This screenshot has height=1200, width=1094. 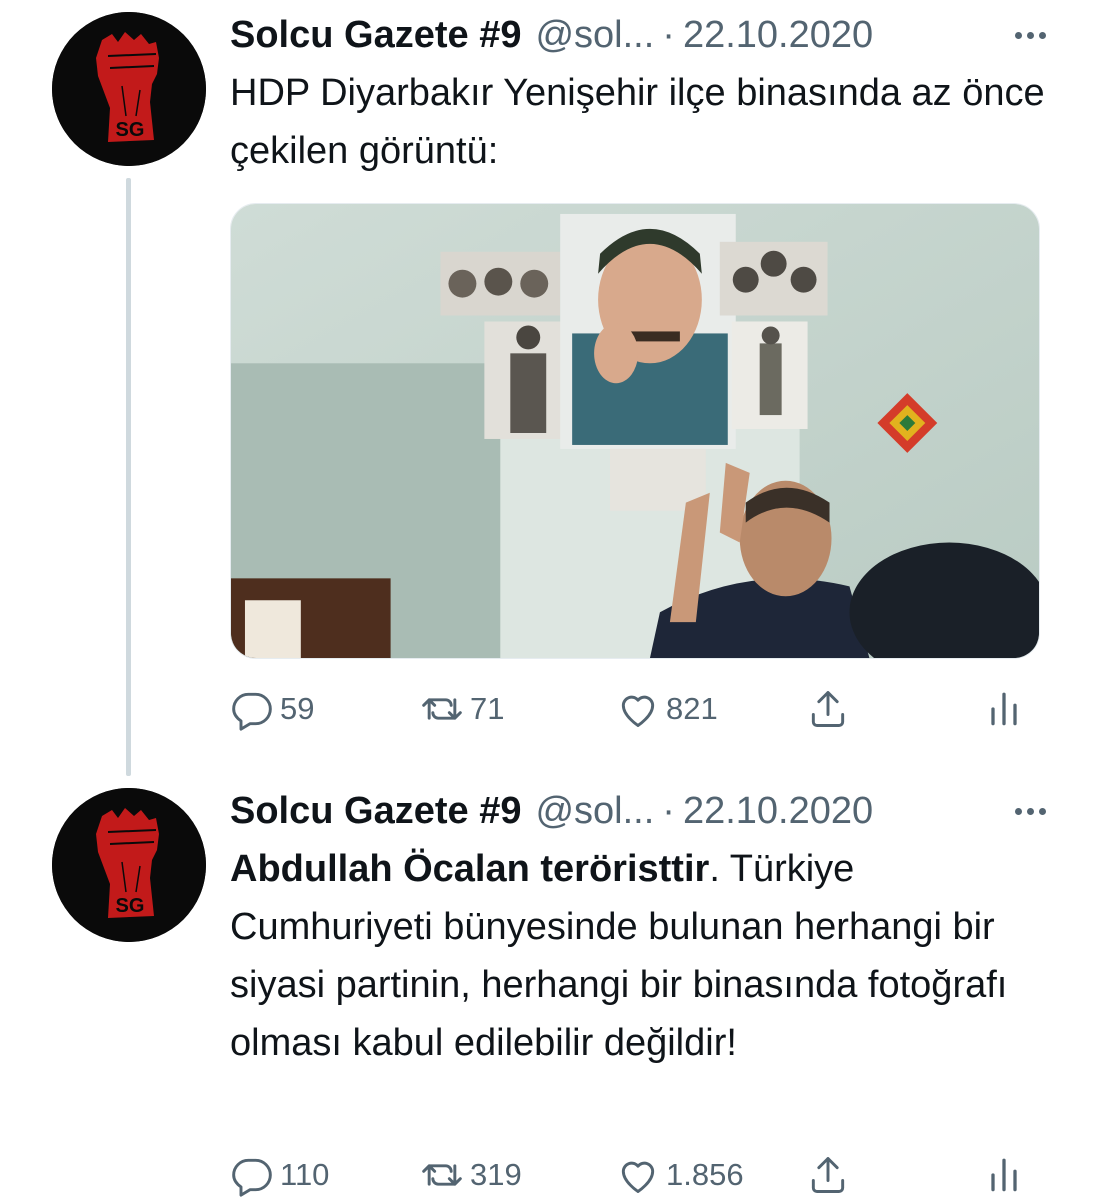 I want to click on retweet-button: 319, so click(x=471, y=1175).